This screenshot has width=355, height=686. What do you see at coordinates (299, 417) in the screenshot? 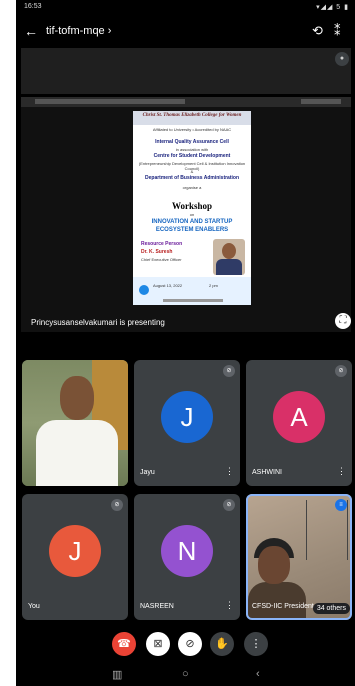
I see `avatar: A` at bounding box center [299, 417].